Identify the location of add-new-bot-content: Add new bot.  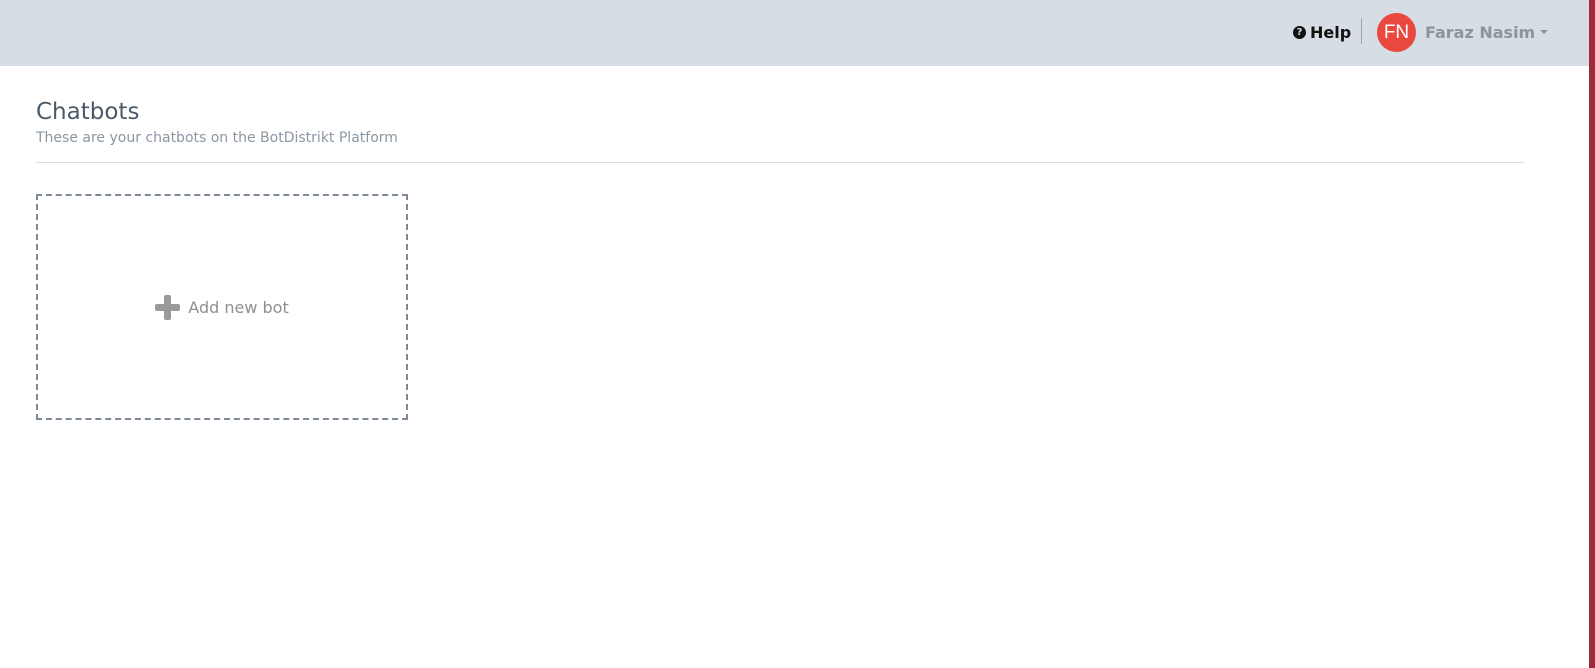
(222, 307).